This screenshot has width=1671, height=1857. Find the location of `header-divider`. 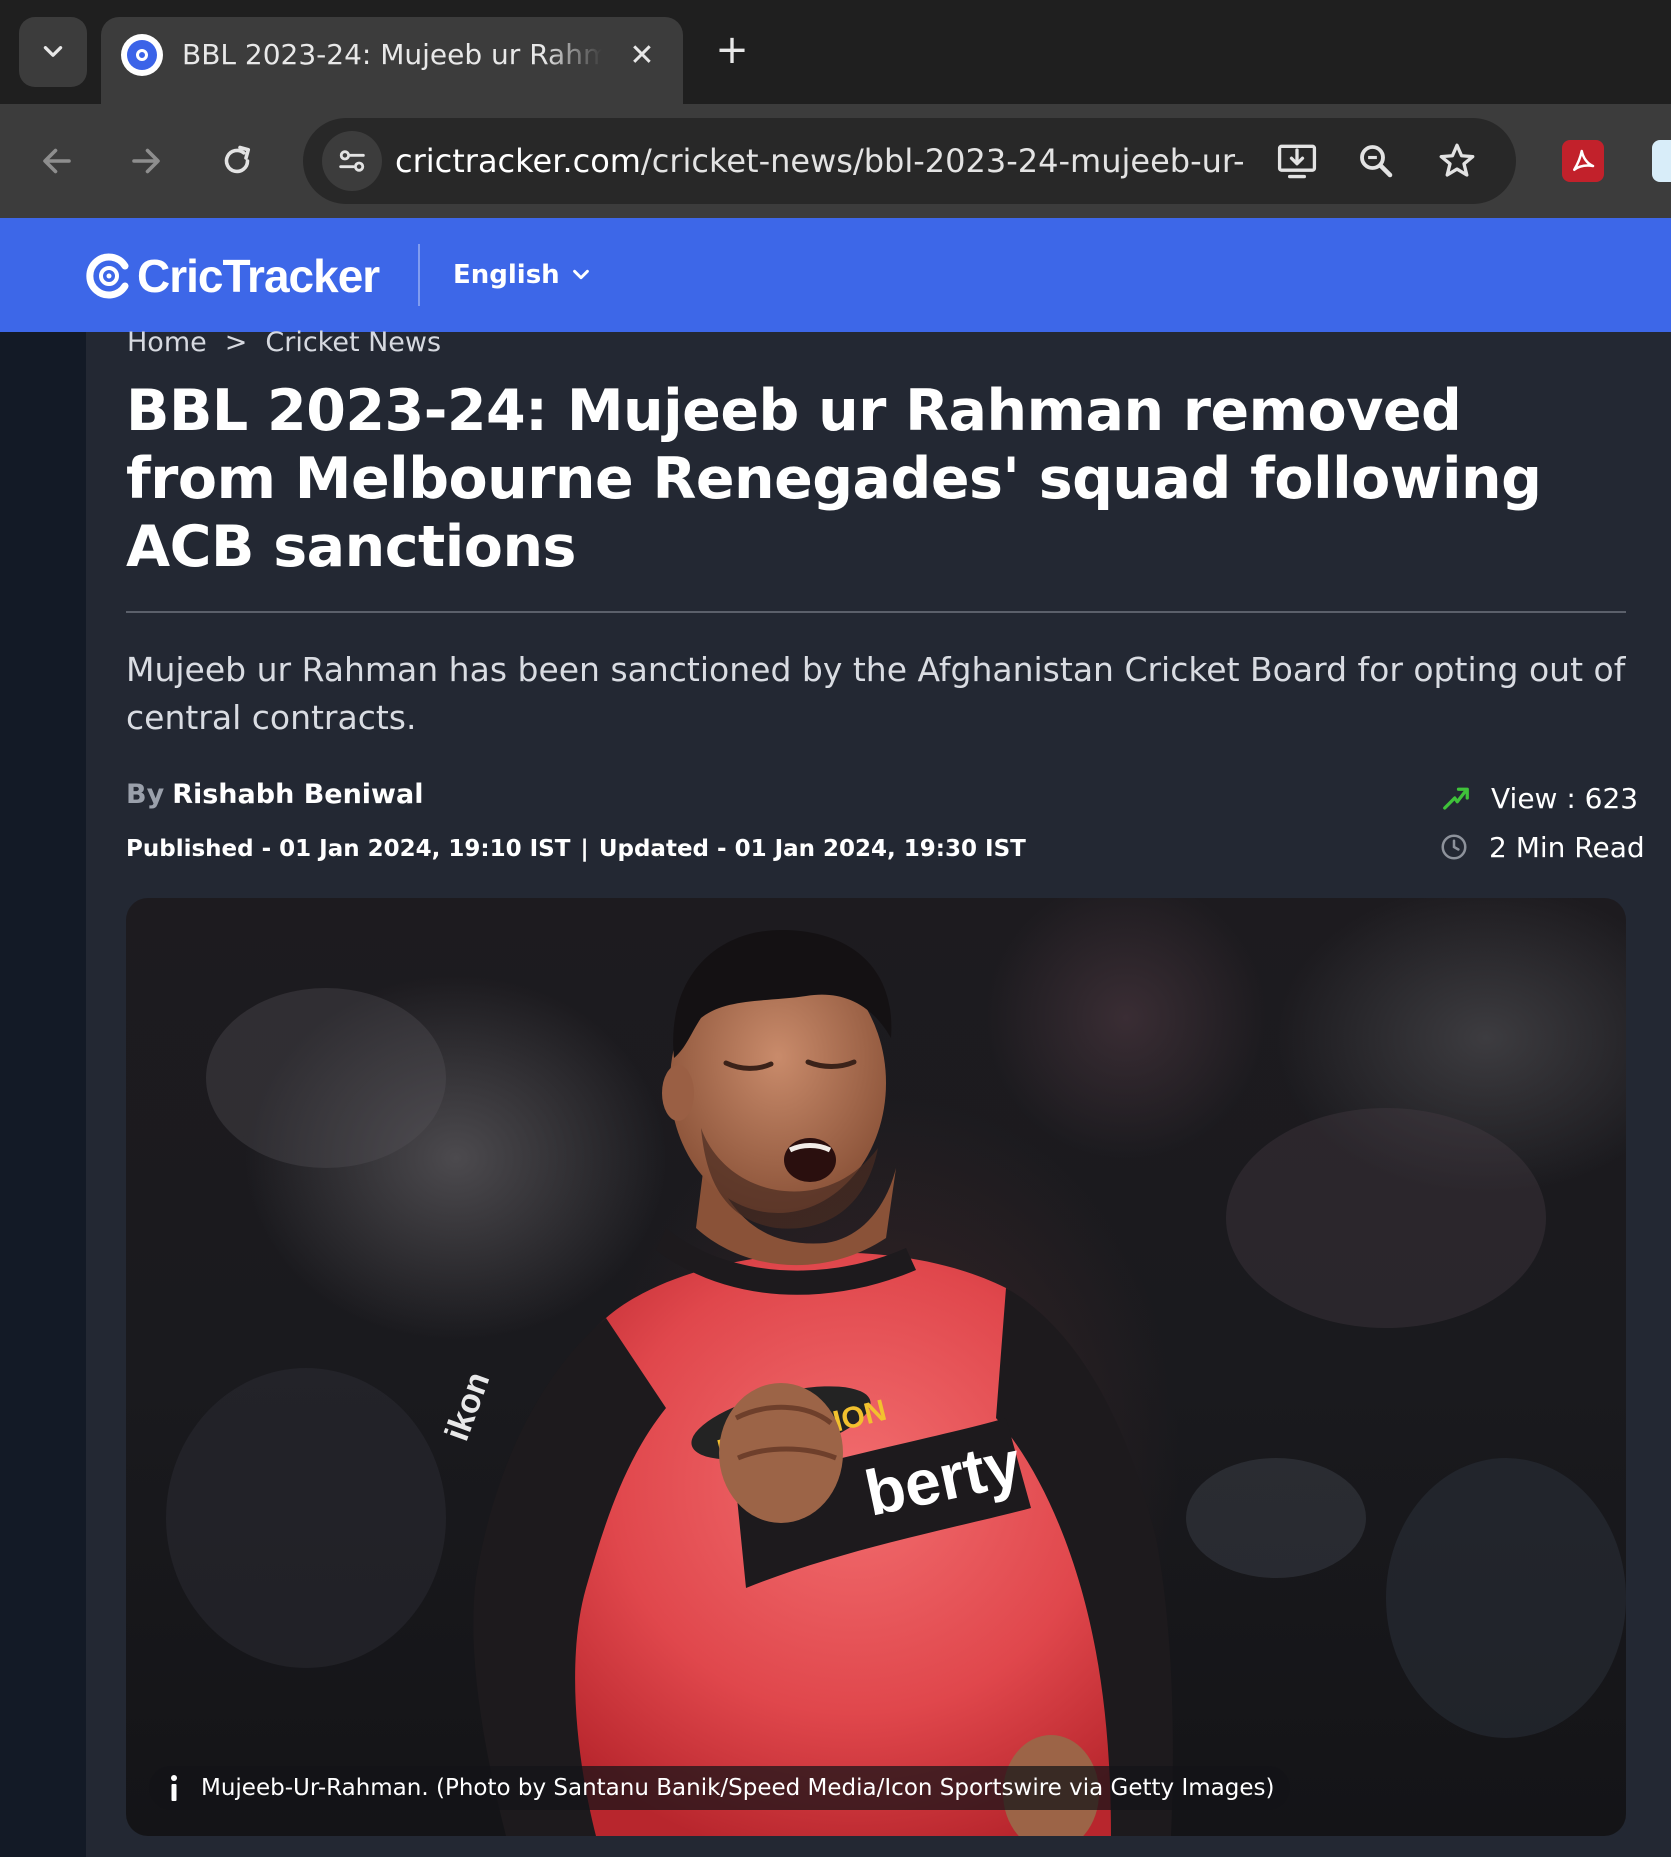

header-divider is located at coordinates (419, 275).